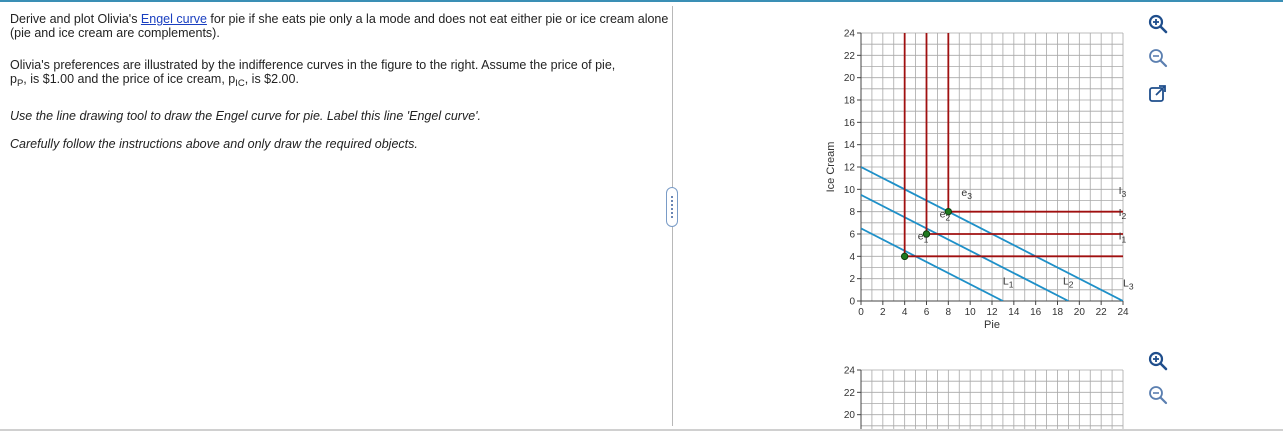  Describe the element at coordinates (850, 393) in the screenshot. I see `y-tick-label: 22` at that location.